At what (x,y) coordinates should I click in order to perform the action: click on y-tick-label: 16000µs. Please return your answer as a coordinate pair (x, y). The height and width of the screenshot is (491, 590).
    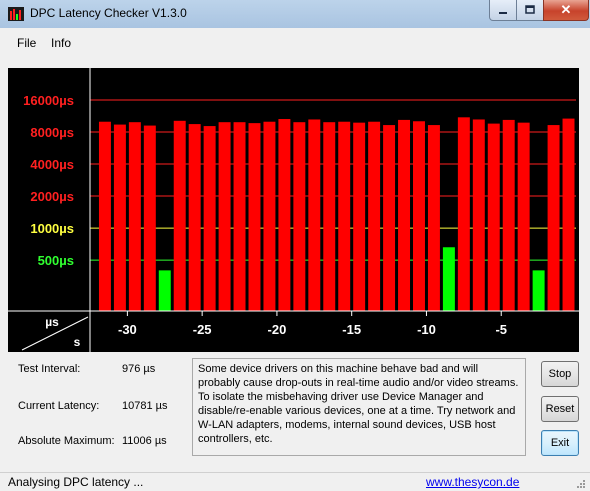
    Looking at the image, I should click on (48, 100).